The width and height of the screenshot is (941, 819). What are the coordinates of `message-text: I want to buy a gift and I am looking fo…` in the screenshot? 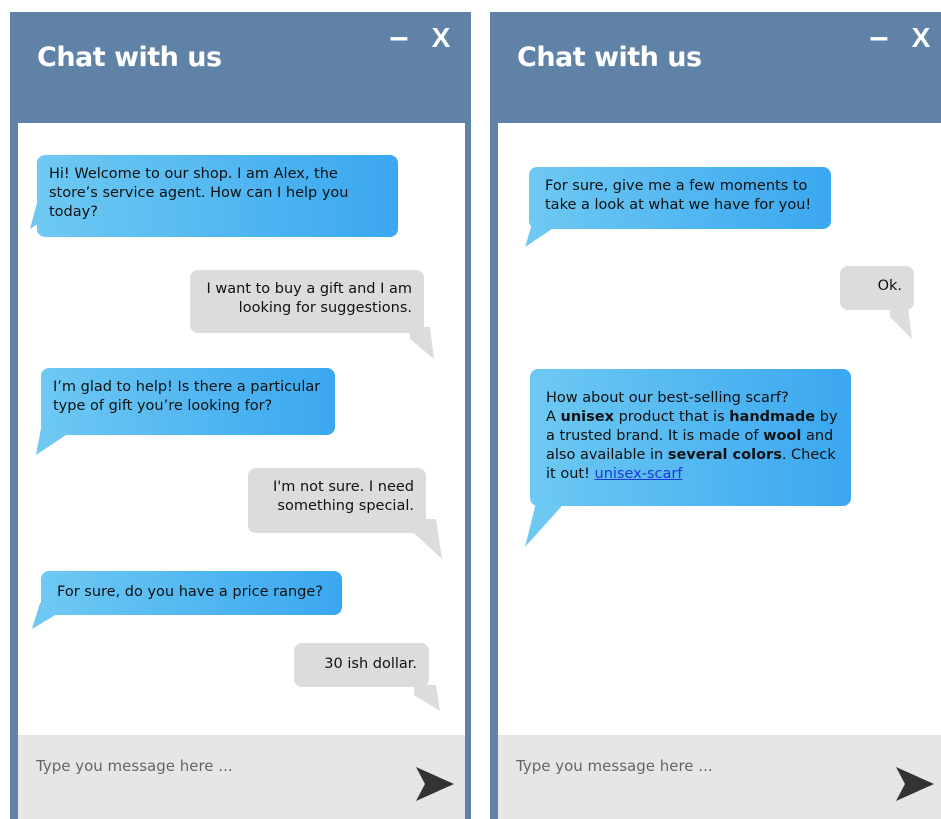 It's located at (309, 298).